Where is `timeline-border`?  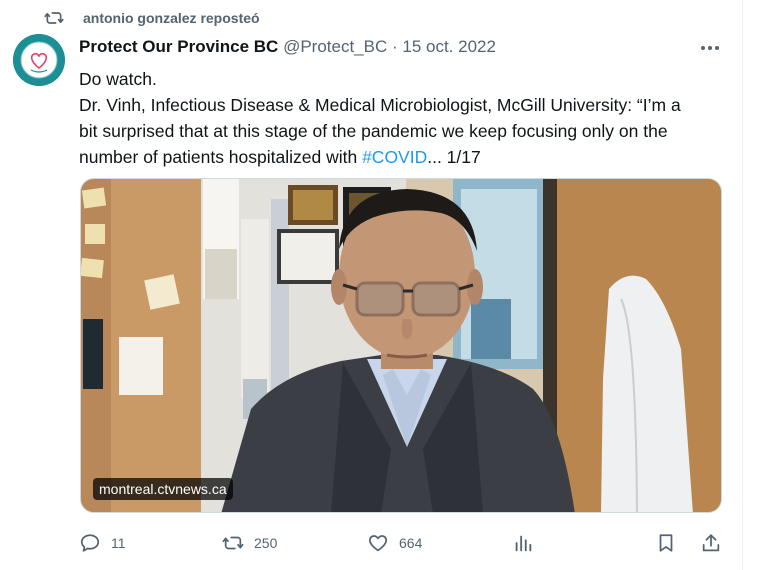 timeline-border is located at coordinates (742, 285).